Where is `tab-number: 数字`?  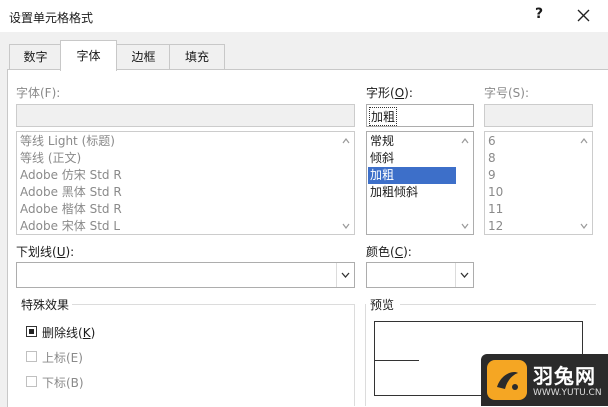 tab-number: 数字 is located at coordinates (35, 56).